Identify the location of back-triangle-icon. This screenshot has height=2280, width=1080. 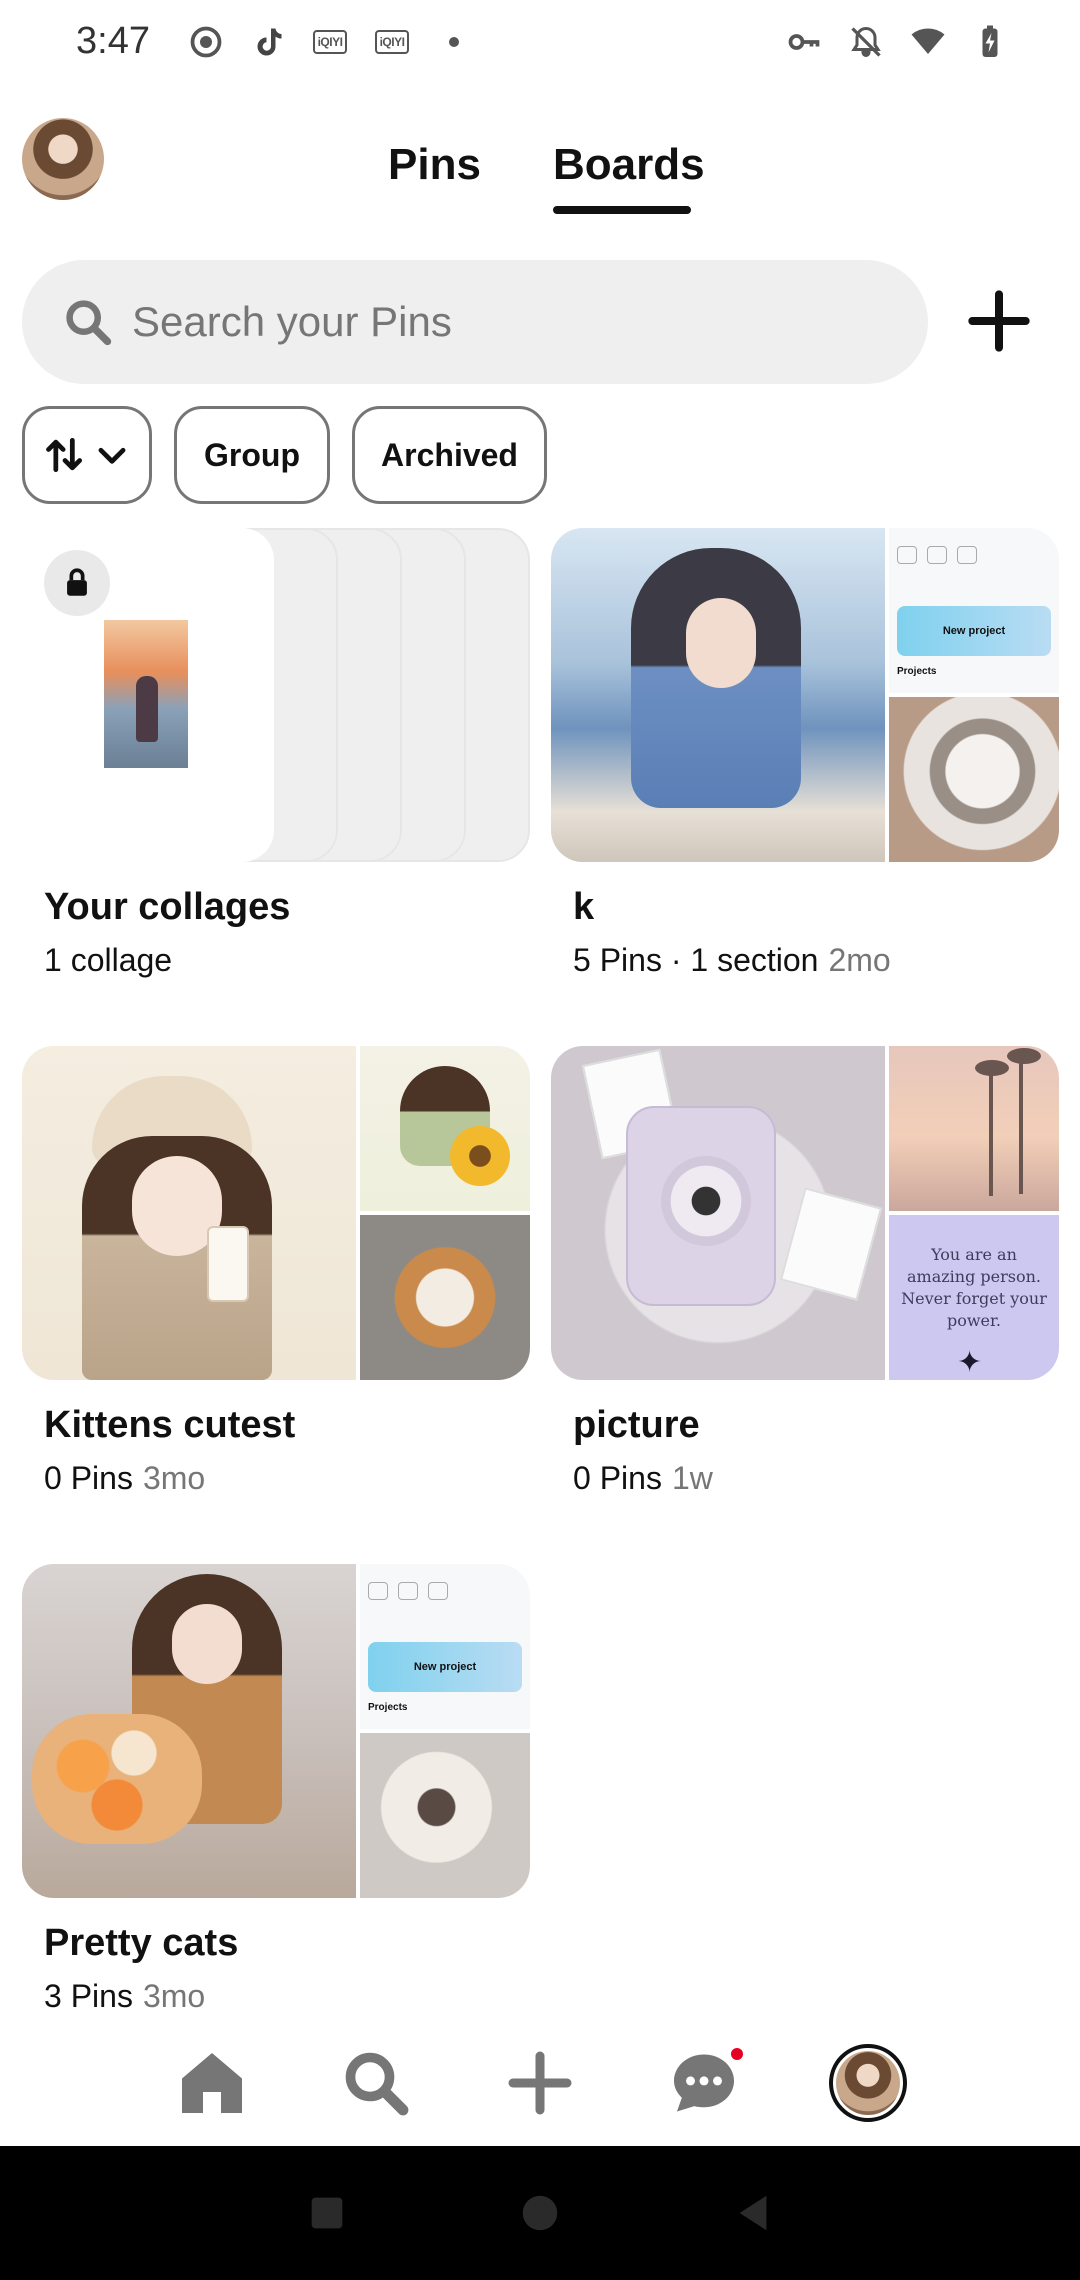
(753, 2213).